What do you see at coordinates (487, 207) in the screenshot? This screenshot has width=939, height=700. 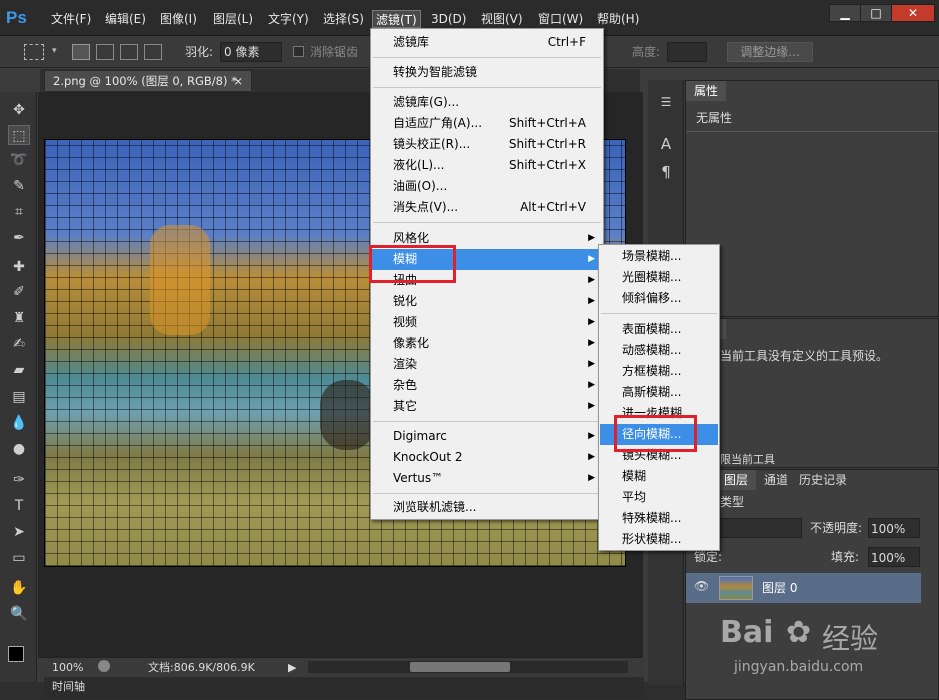 I see `menu-item-vanishing-point: 消失点(V)... Alt+Ctrl+V` at bounding box center [487, 207].